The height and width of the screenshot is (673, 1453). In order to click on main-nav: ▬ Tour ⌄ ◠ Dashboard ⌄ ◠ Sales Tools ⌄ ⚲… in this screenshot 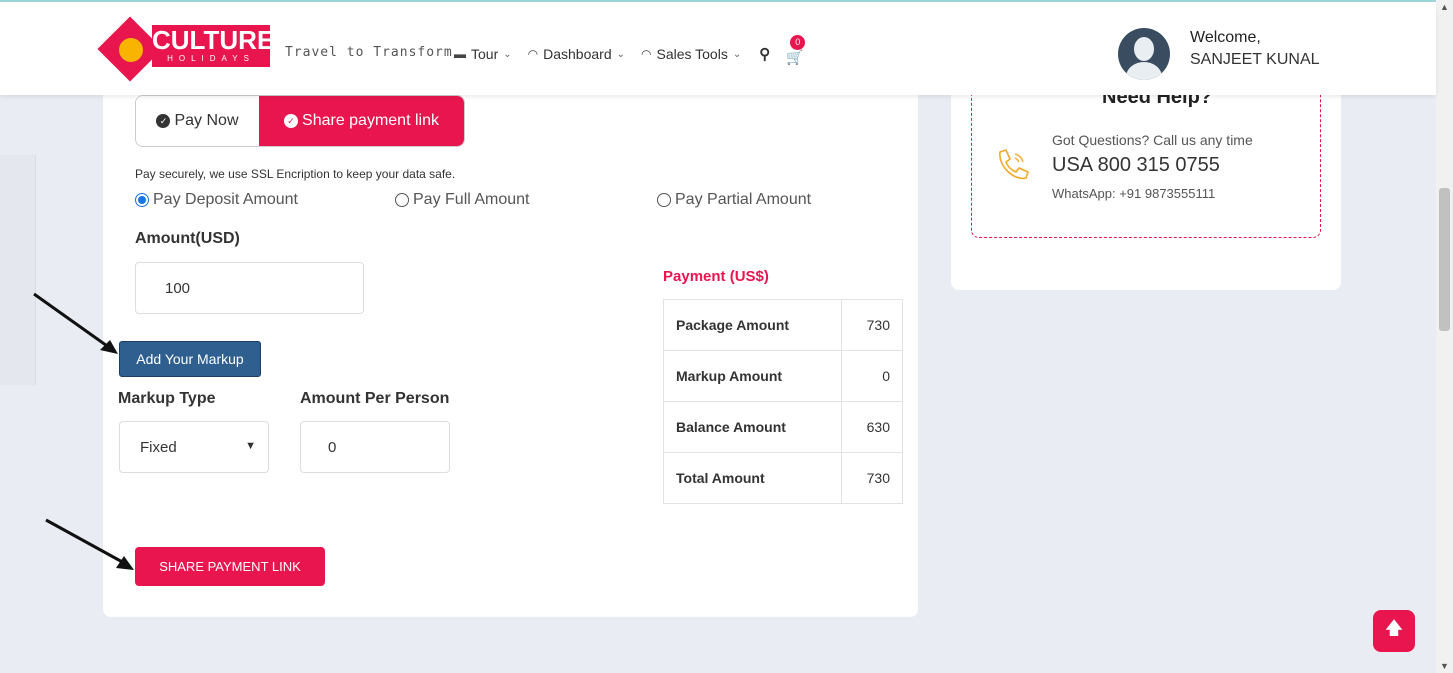, I will do `click(630, 50)`.